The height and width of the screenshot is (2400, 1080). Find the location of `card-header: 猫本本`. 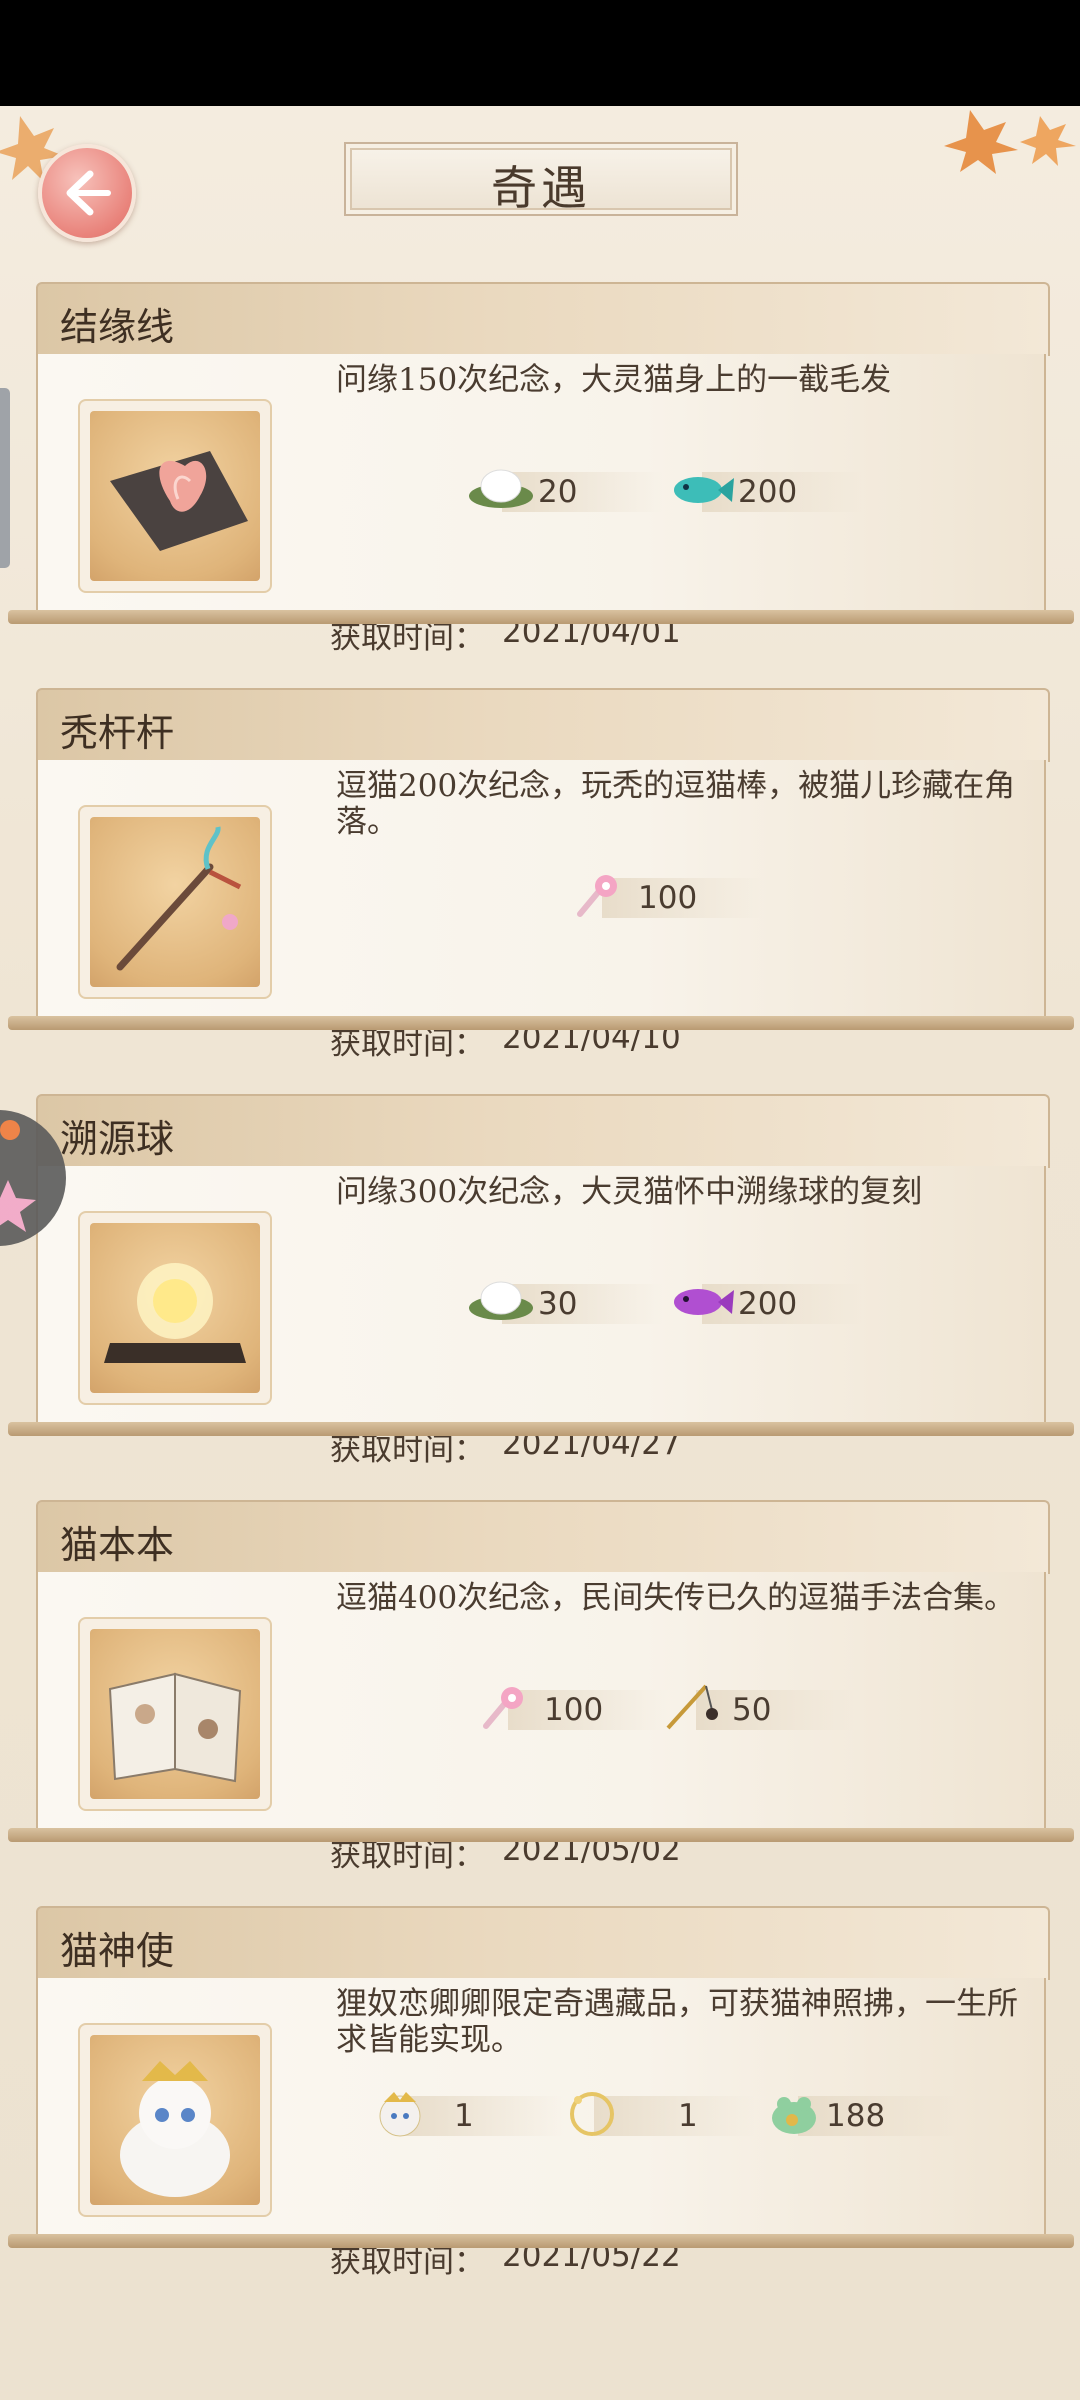

card-header: 猫本本 is located at coordinates (543, 1537).